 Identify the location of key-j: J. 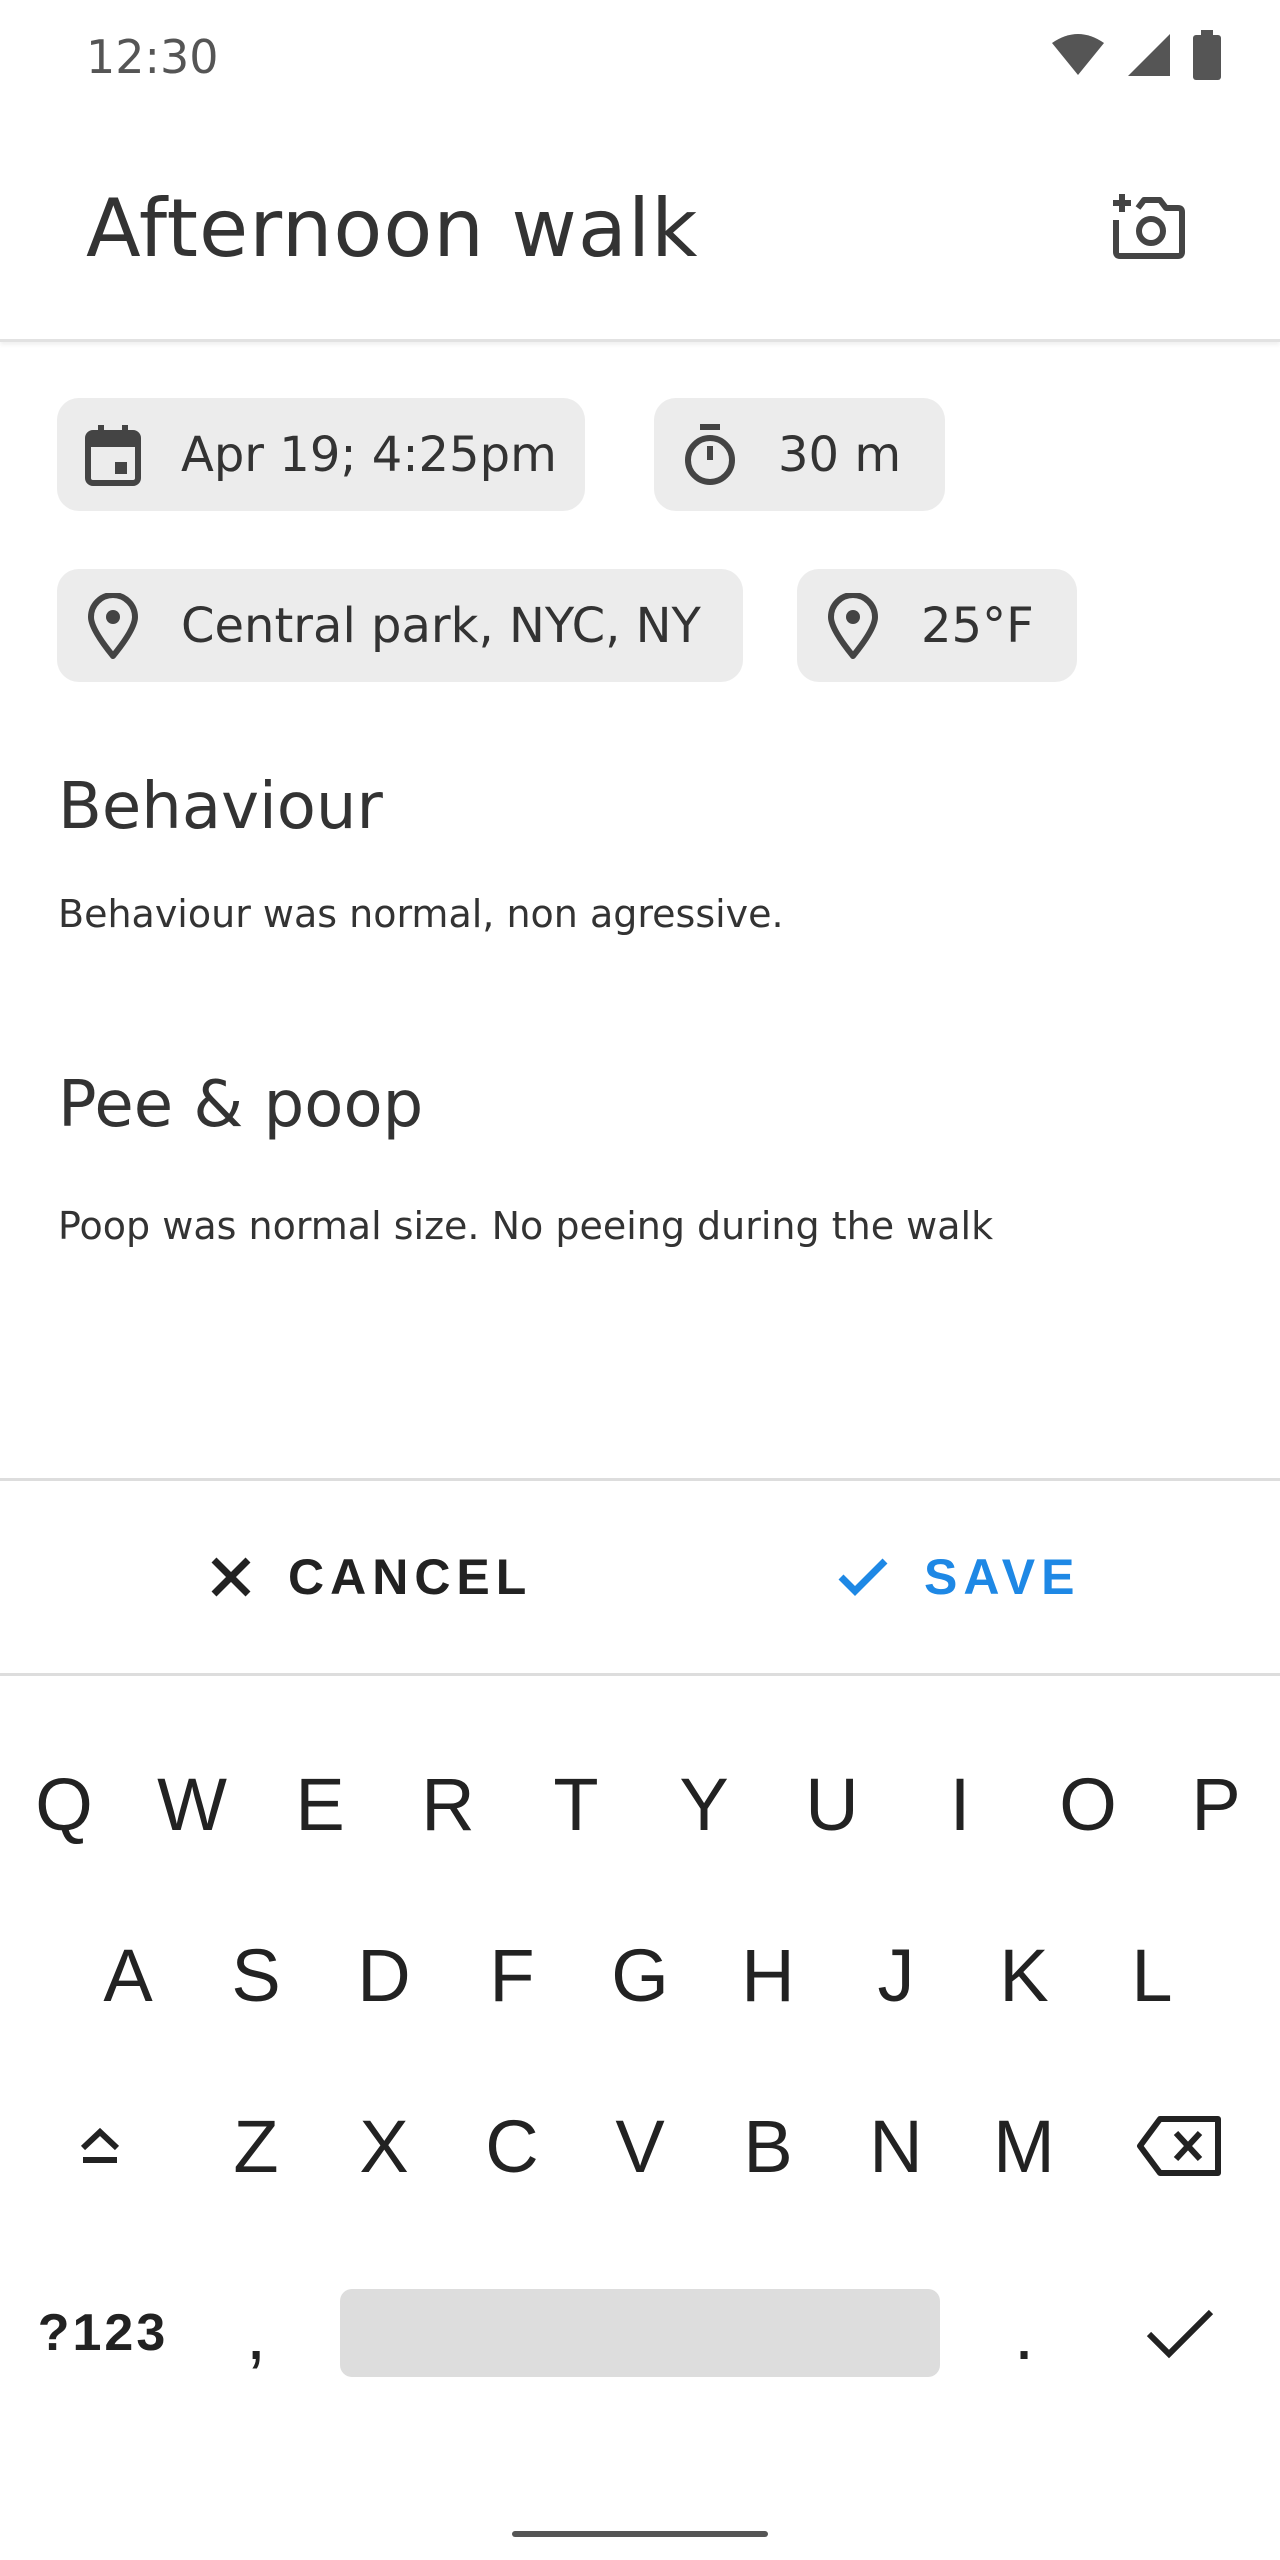
(896, 1975).